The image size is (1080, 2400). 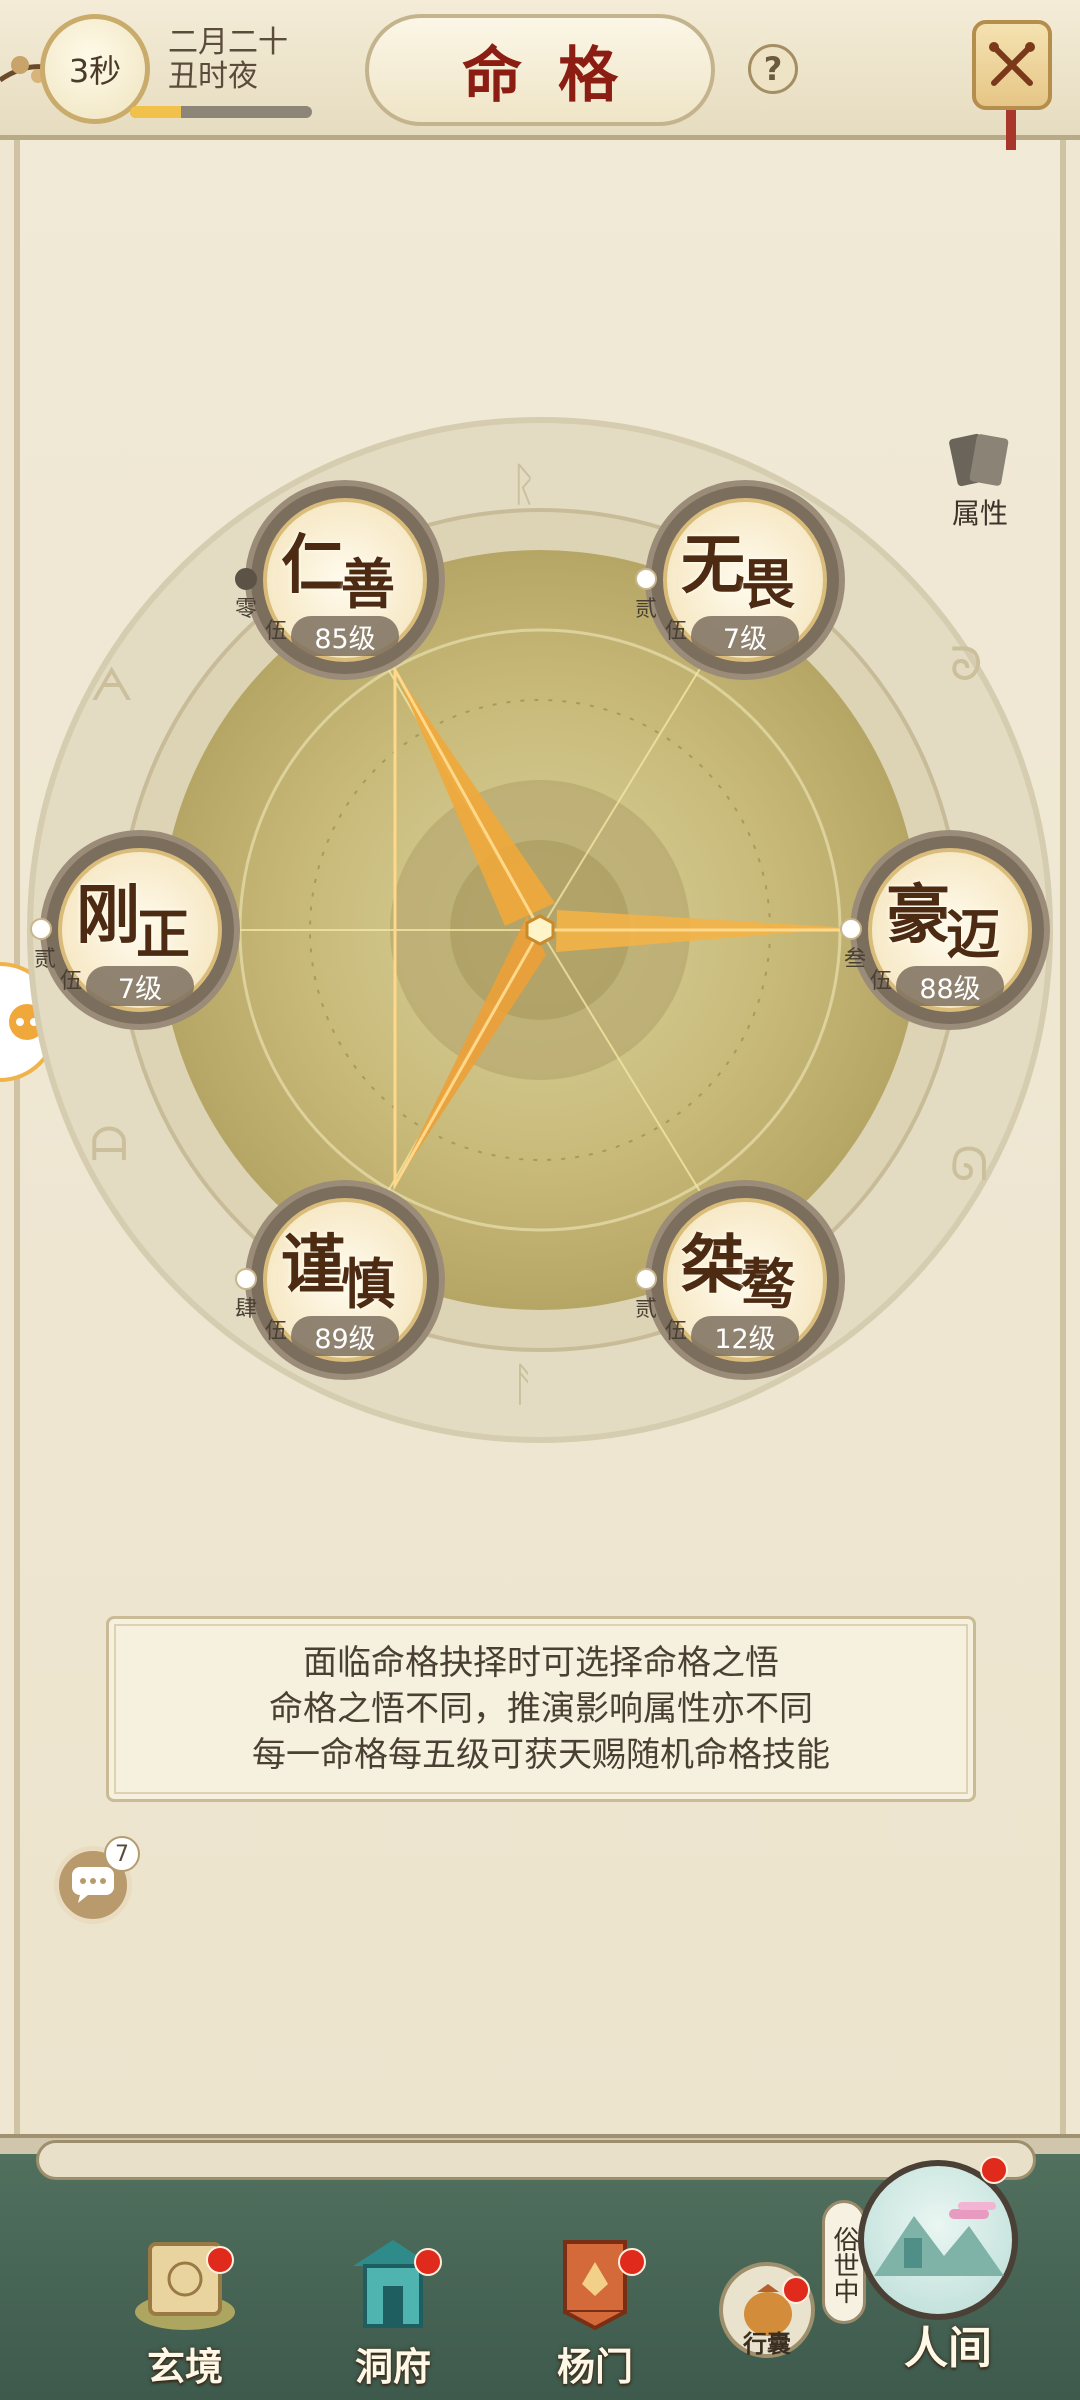 I want to click on game-date: 二月二十 丑时夜, so click(x=228, y=60).